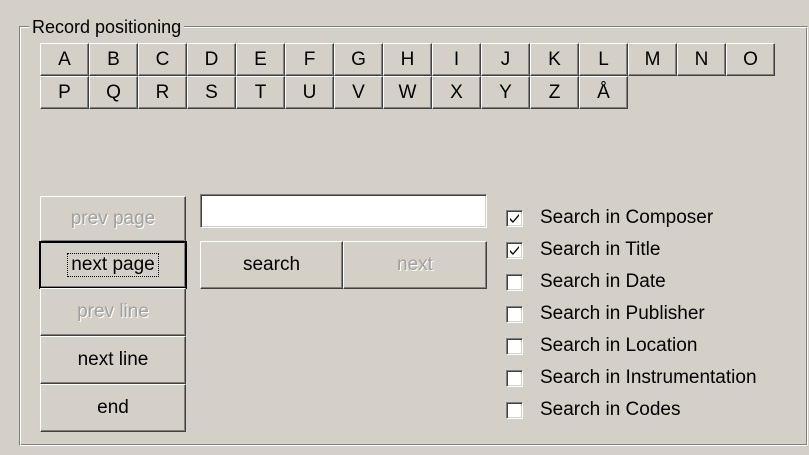 Image resolution: width=809 pixels, height=455 pixels. I want to click on group-title: Record positioning, so click(107, 27).